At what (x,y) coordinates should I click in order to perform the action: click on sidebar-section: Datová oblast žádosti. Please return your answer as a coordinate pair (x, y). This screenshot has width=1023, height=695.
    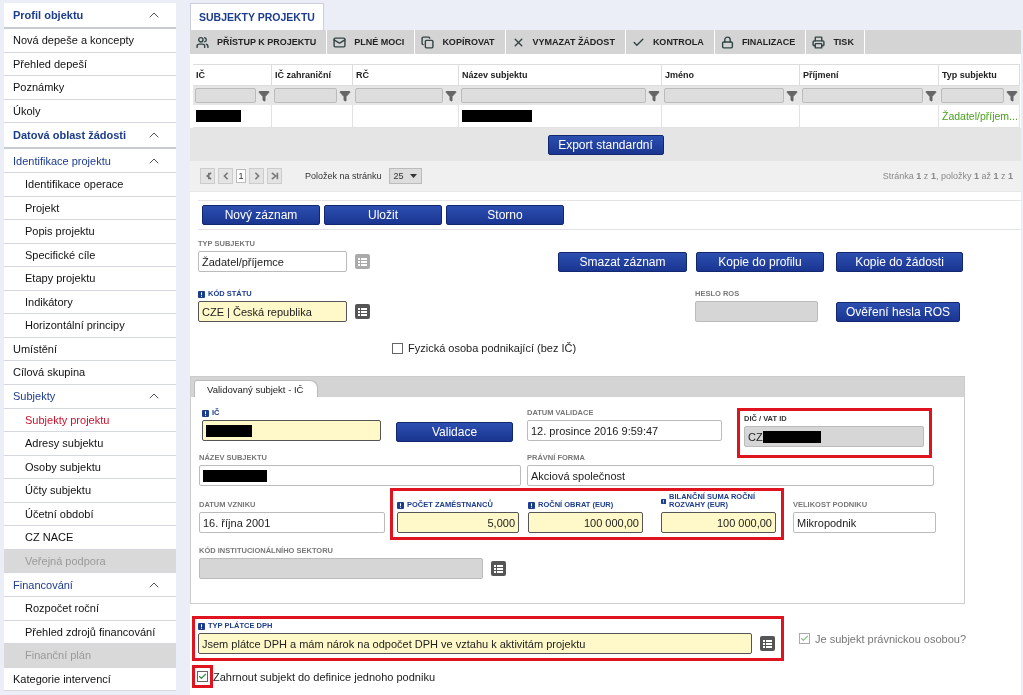
    Looking at the image, I should click on (90, 136).